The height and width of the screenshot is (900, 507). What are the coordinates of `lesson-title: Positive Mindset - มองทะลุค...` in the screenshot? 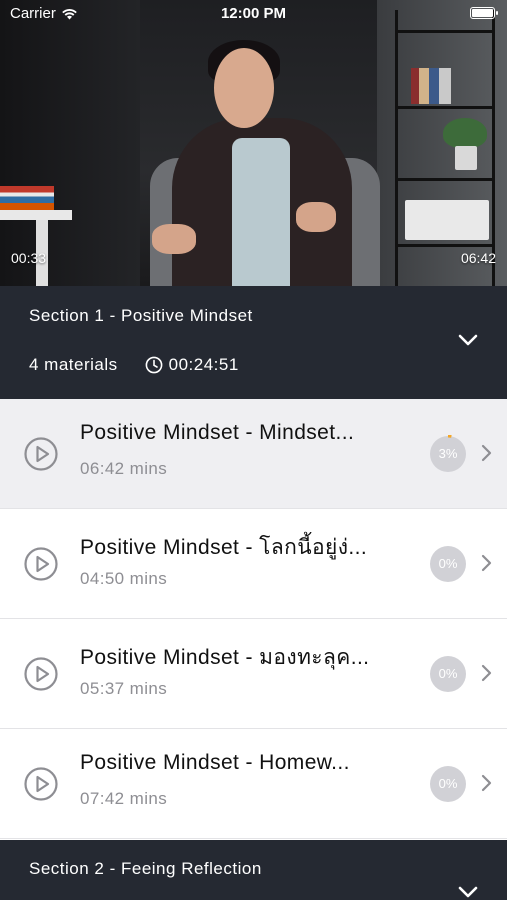 It's located at (225, 657).